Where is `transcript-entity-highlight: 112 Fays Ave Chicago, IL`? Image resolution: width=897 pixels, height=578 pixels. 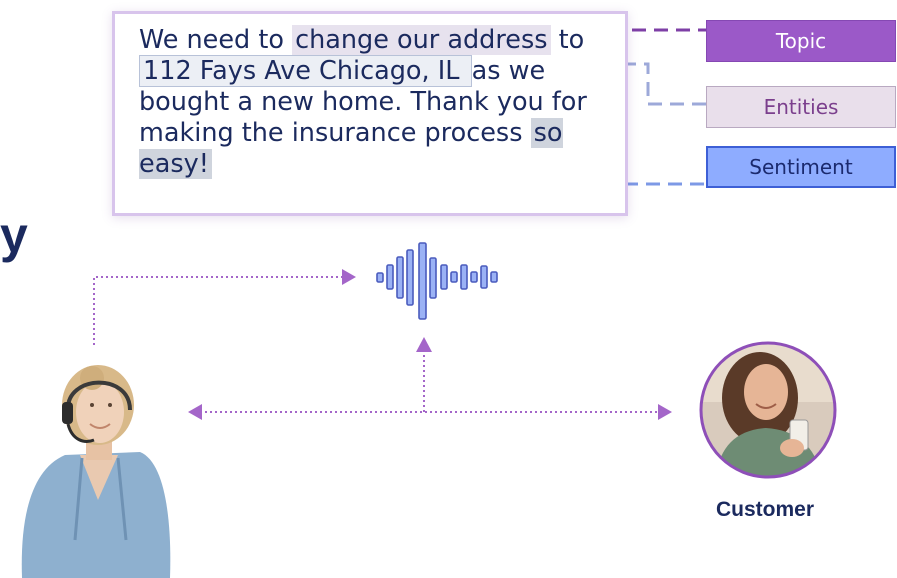 transcript-entity-highlight: 112 Fays Ave Chicago, IL is located at coordinates (305, 71).